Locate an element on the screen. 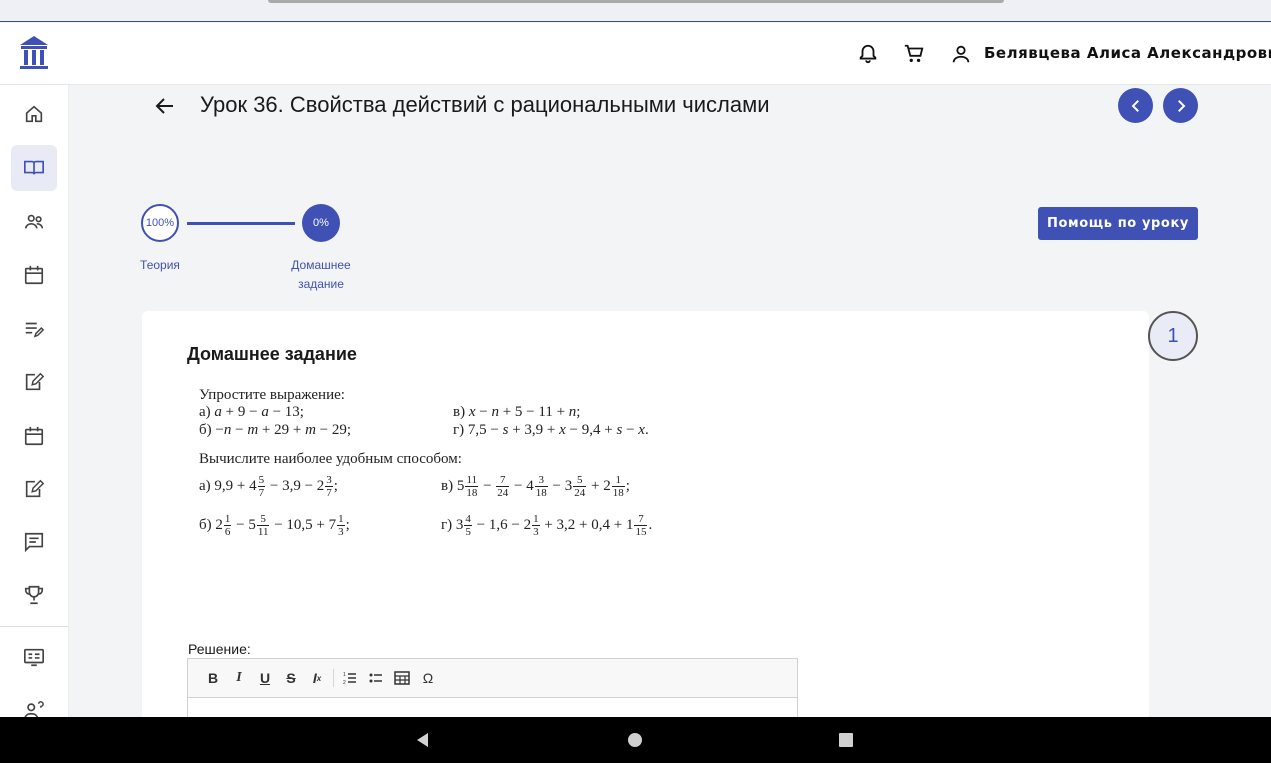 The height and width of the screenshot is (763, 1271). board-icon is located at coordinates (34, 657).